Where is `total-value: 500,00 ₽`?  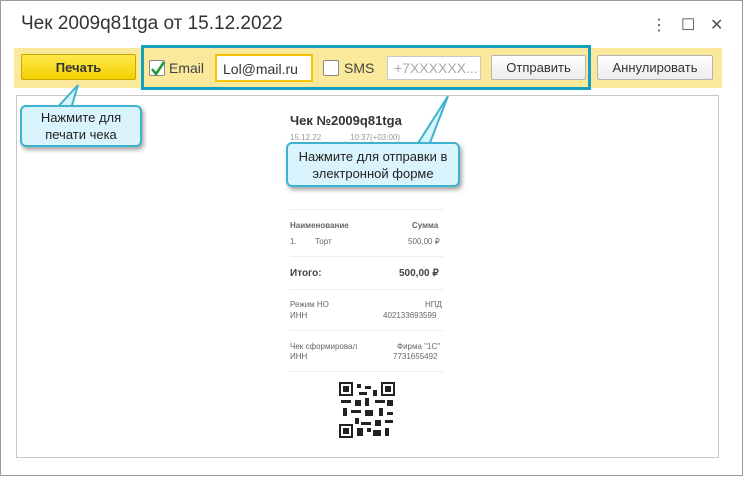
total-value: 500,00 ₽ is located at coordinates (419, 273).